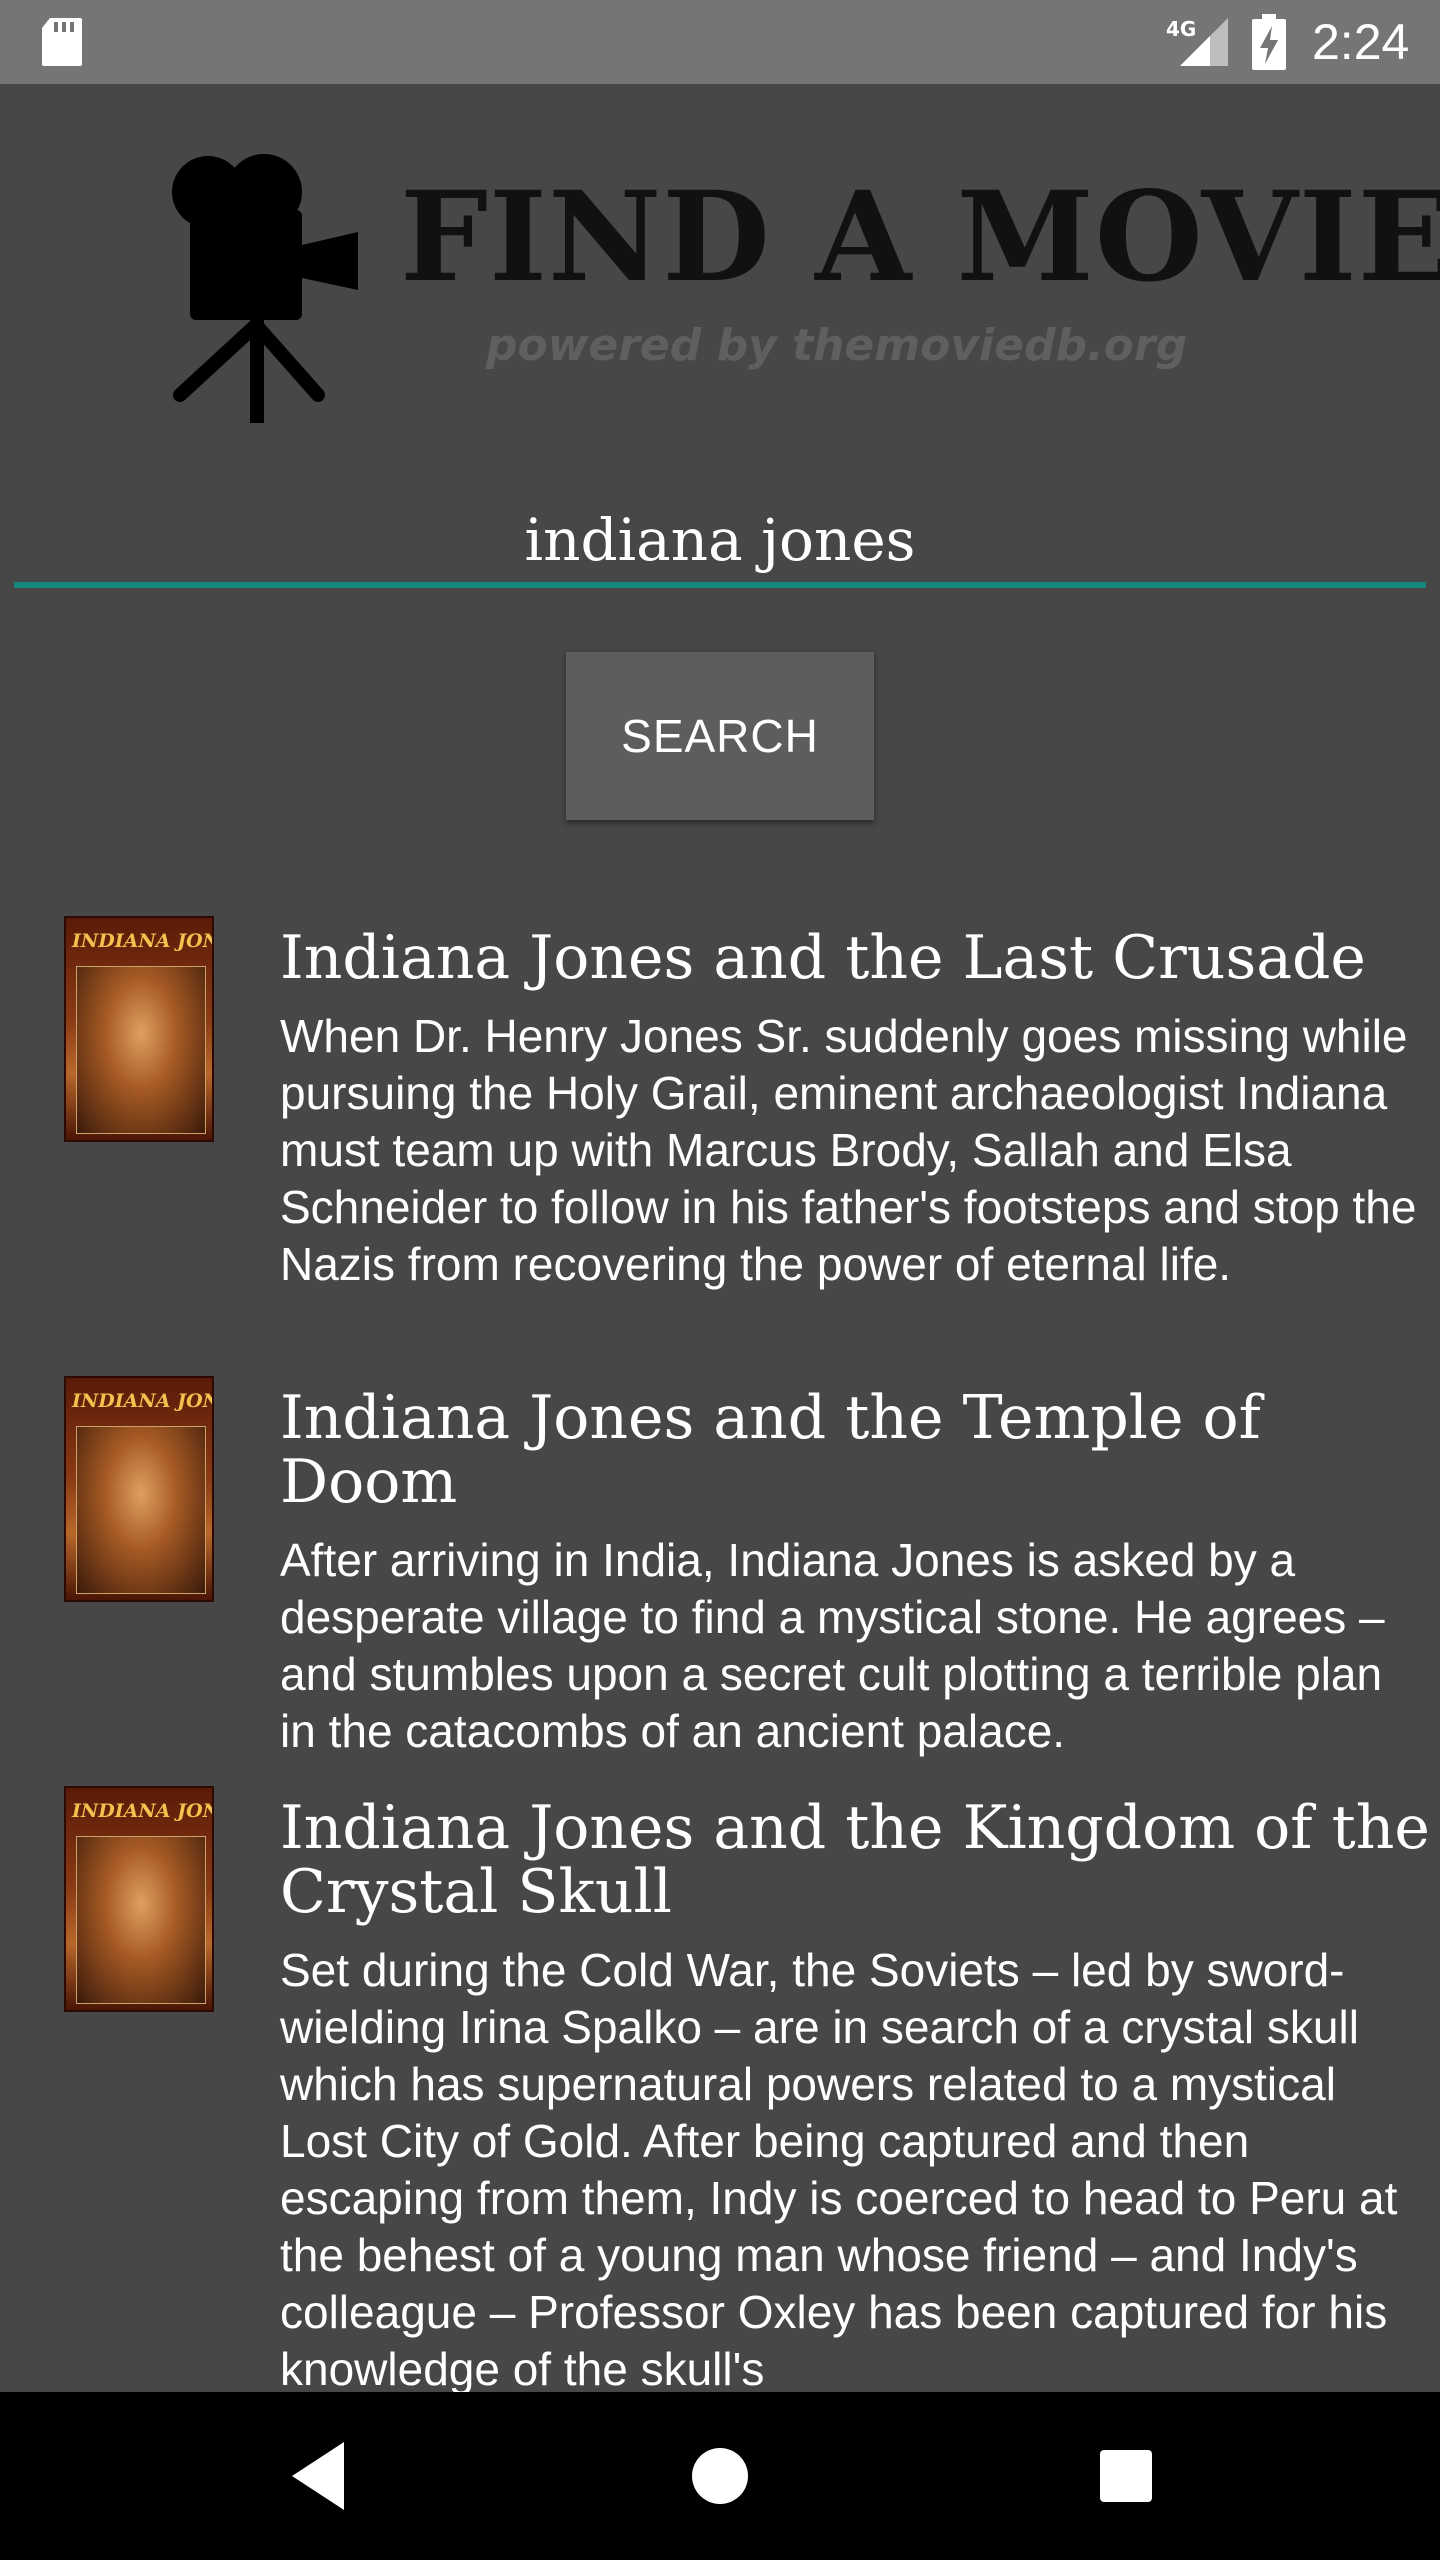 This screenshot has width=1440, height=2560. I want to click on navigation-bar, so click(720, 2476).